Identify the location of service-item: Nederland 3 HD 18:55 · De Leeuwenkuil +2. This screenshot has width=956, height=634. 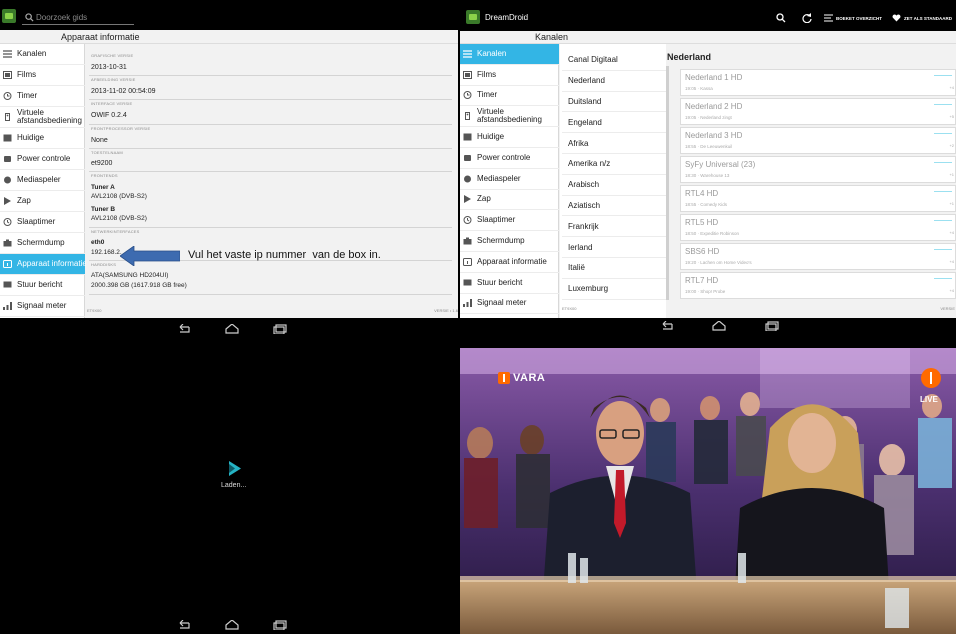
(818, 140).